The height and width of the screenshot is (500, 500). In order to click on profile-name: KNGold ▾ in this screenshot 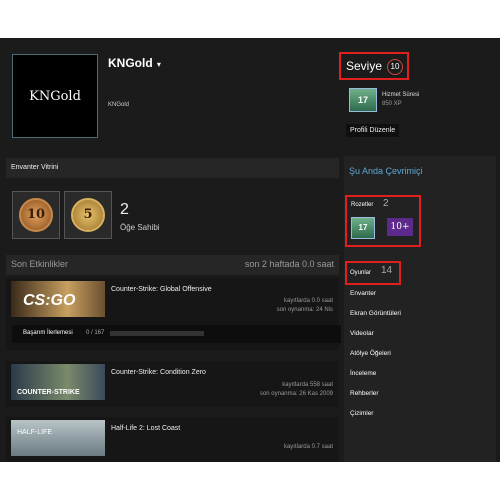, I will do `click(134, 63)`.